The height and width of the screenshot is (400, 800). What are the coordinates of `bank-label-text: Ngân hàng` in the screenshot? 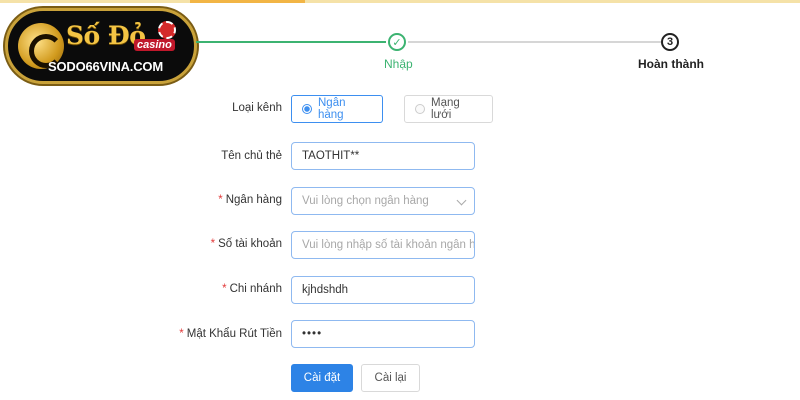 It's located at (253, 200).